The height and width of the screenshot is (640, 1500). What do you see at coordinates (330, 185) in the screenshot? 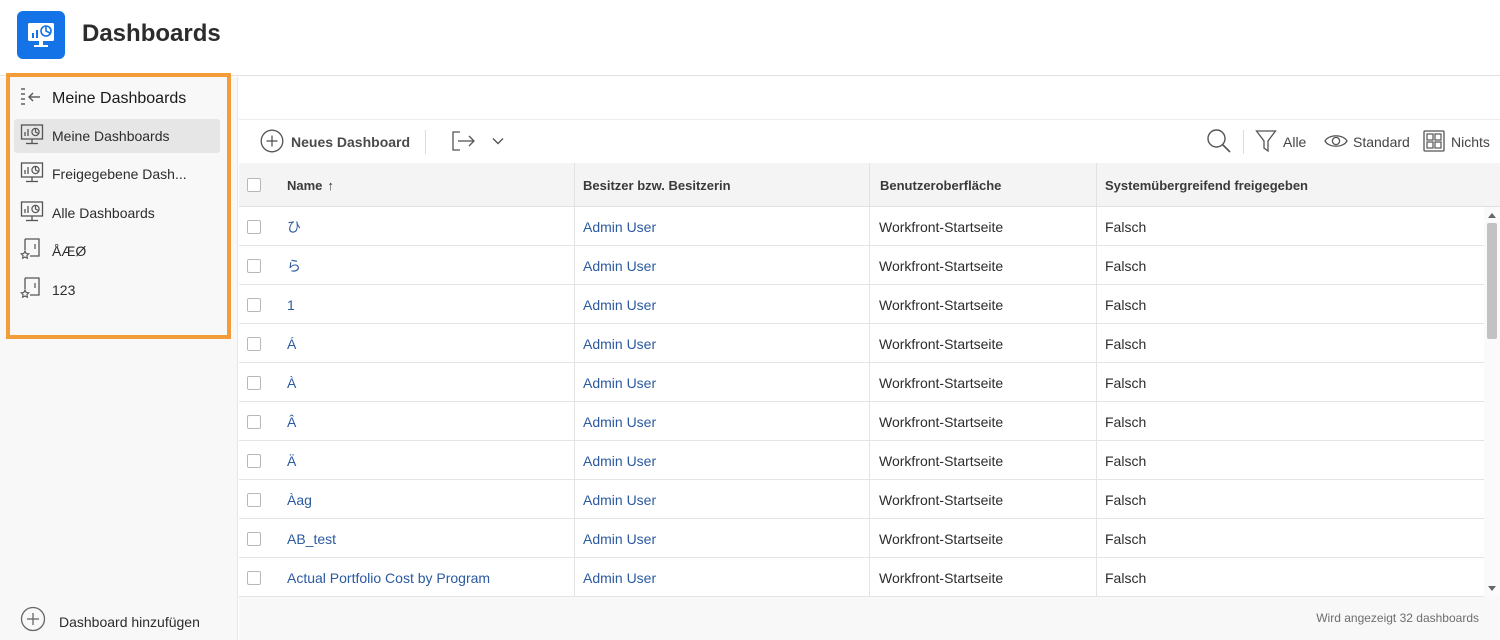
I see `sort-ascending-icon: ↑` at bounding box center [330, 185].